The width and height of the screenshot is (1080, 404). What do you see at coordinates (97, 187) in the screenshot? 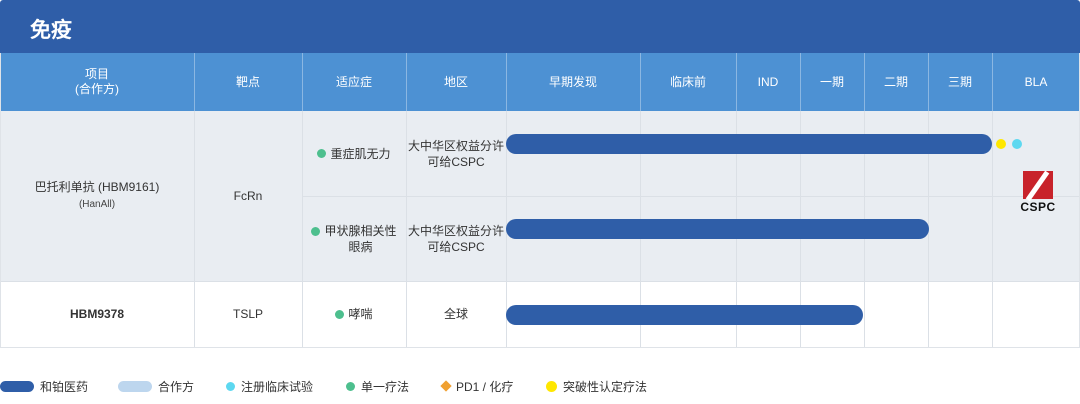
I see `project-name: 巴托利单抗 (HBM9161)` at bounding box center [97, 187].